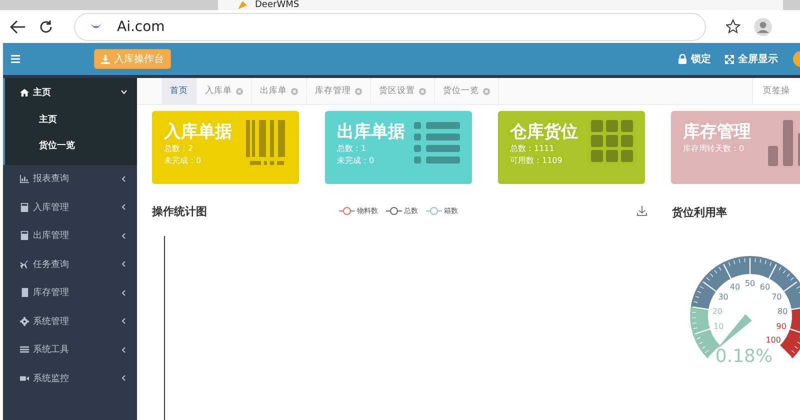  Describe the element at coordinates (765, 287) in the screenshot. I see `gauge-scale-label: 60` at that location.